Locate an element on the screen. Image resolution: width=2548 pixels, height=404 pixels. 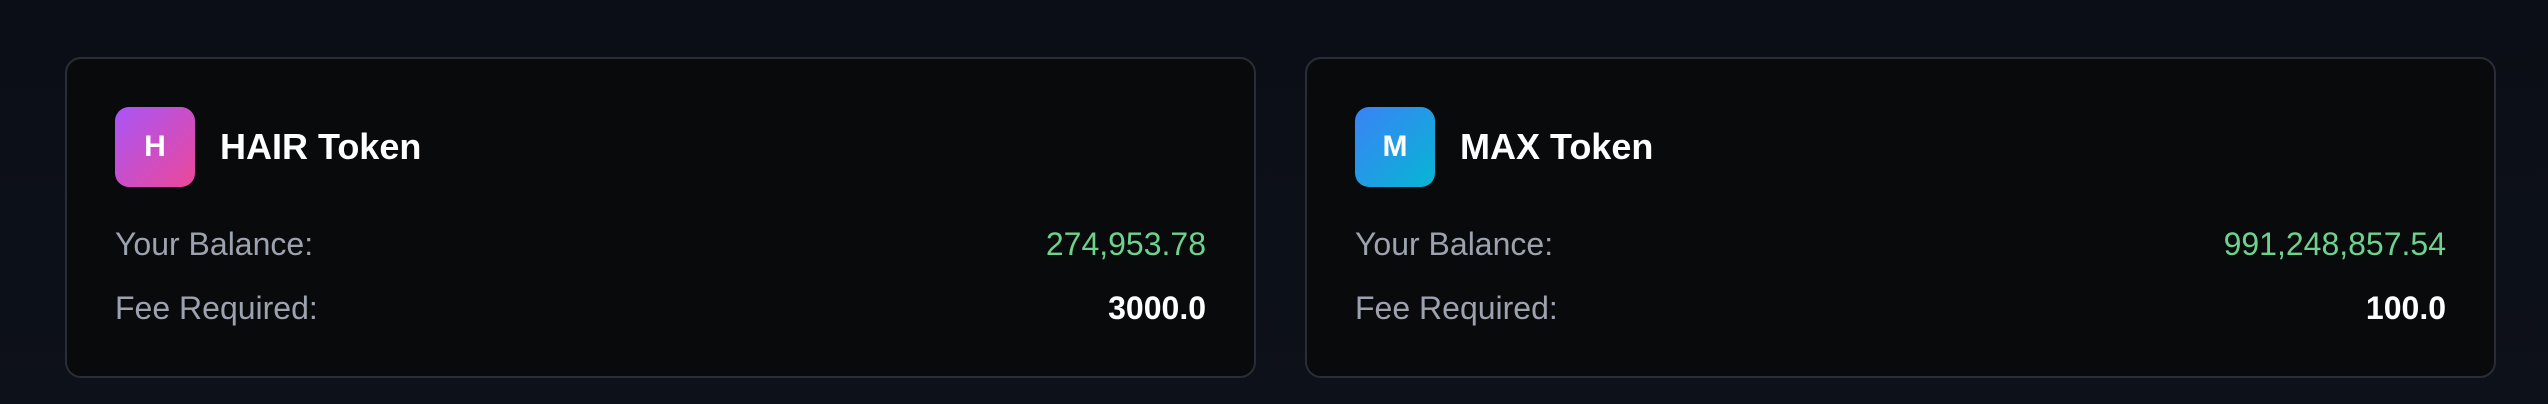
token-badge-letter: H is located at coordinates (155, 146).